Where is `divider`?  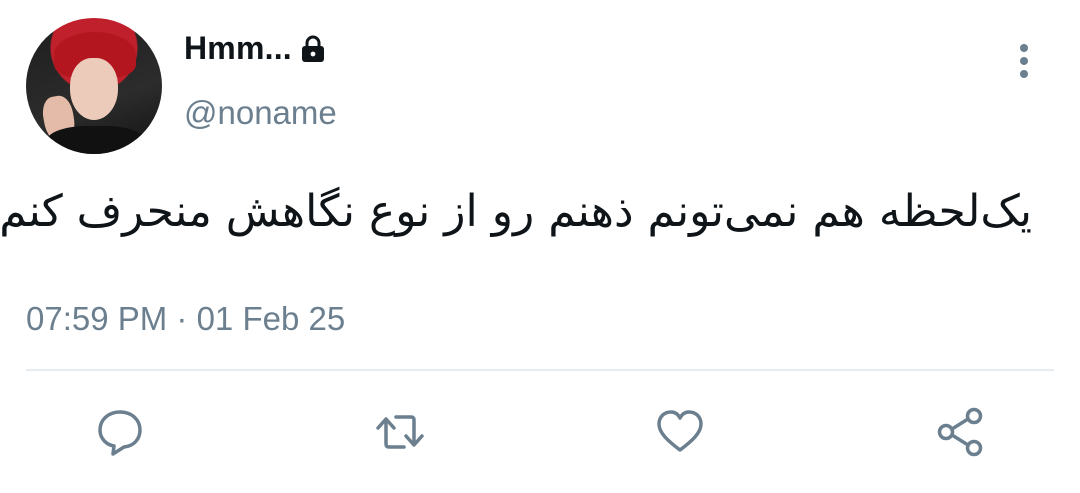 divider is located at coordinates (540, 370).